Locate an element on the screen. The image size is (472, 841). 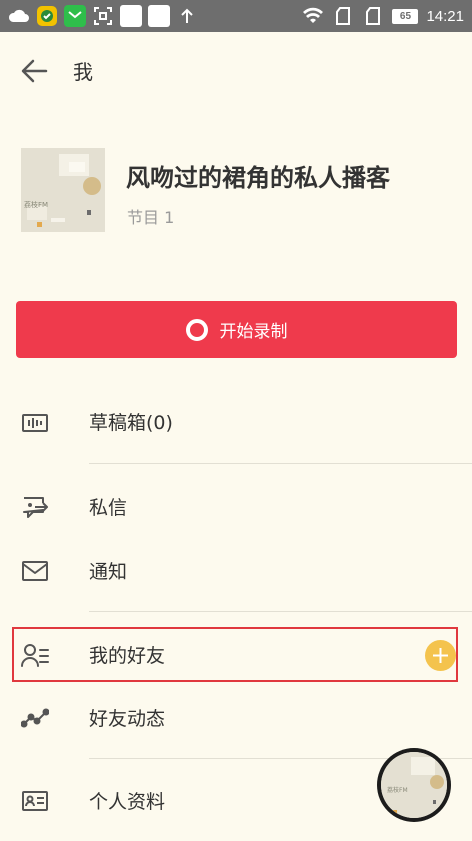
selection-highlight is located at coordinates (235, 654).